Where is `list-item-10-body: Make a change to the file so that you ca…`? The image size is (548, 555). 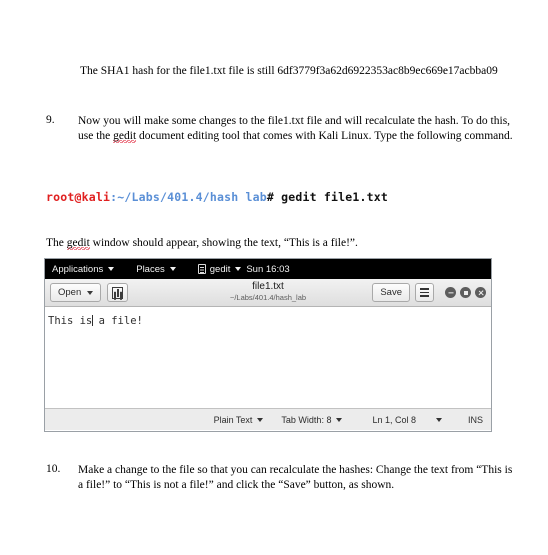 list-item-10-body: Make a change to the file so that you ca… is located at coordinates (295, 477).